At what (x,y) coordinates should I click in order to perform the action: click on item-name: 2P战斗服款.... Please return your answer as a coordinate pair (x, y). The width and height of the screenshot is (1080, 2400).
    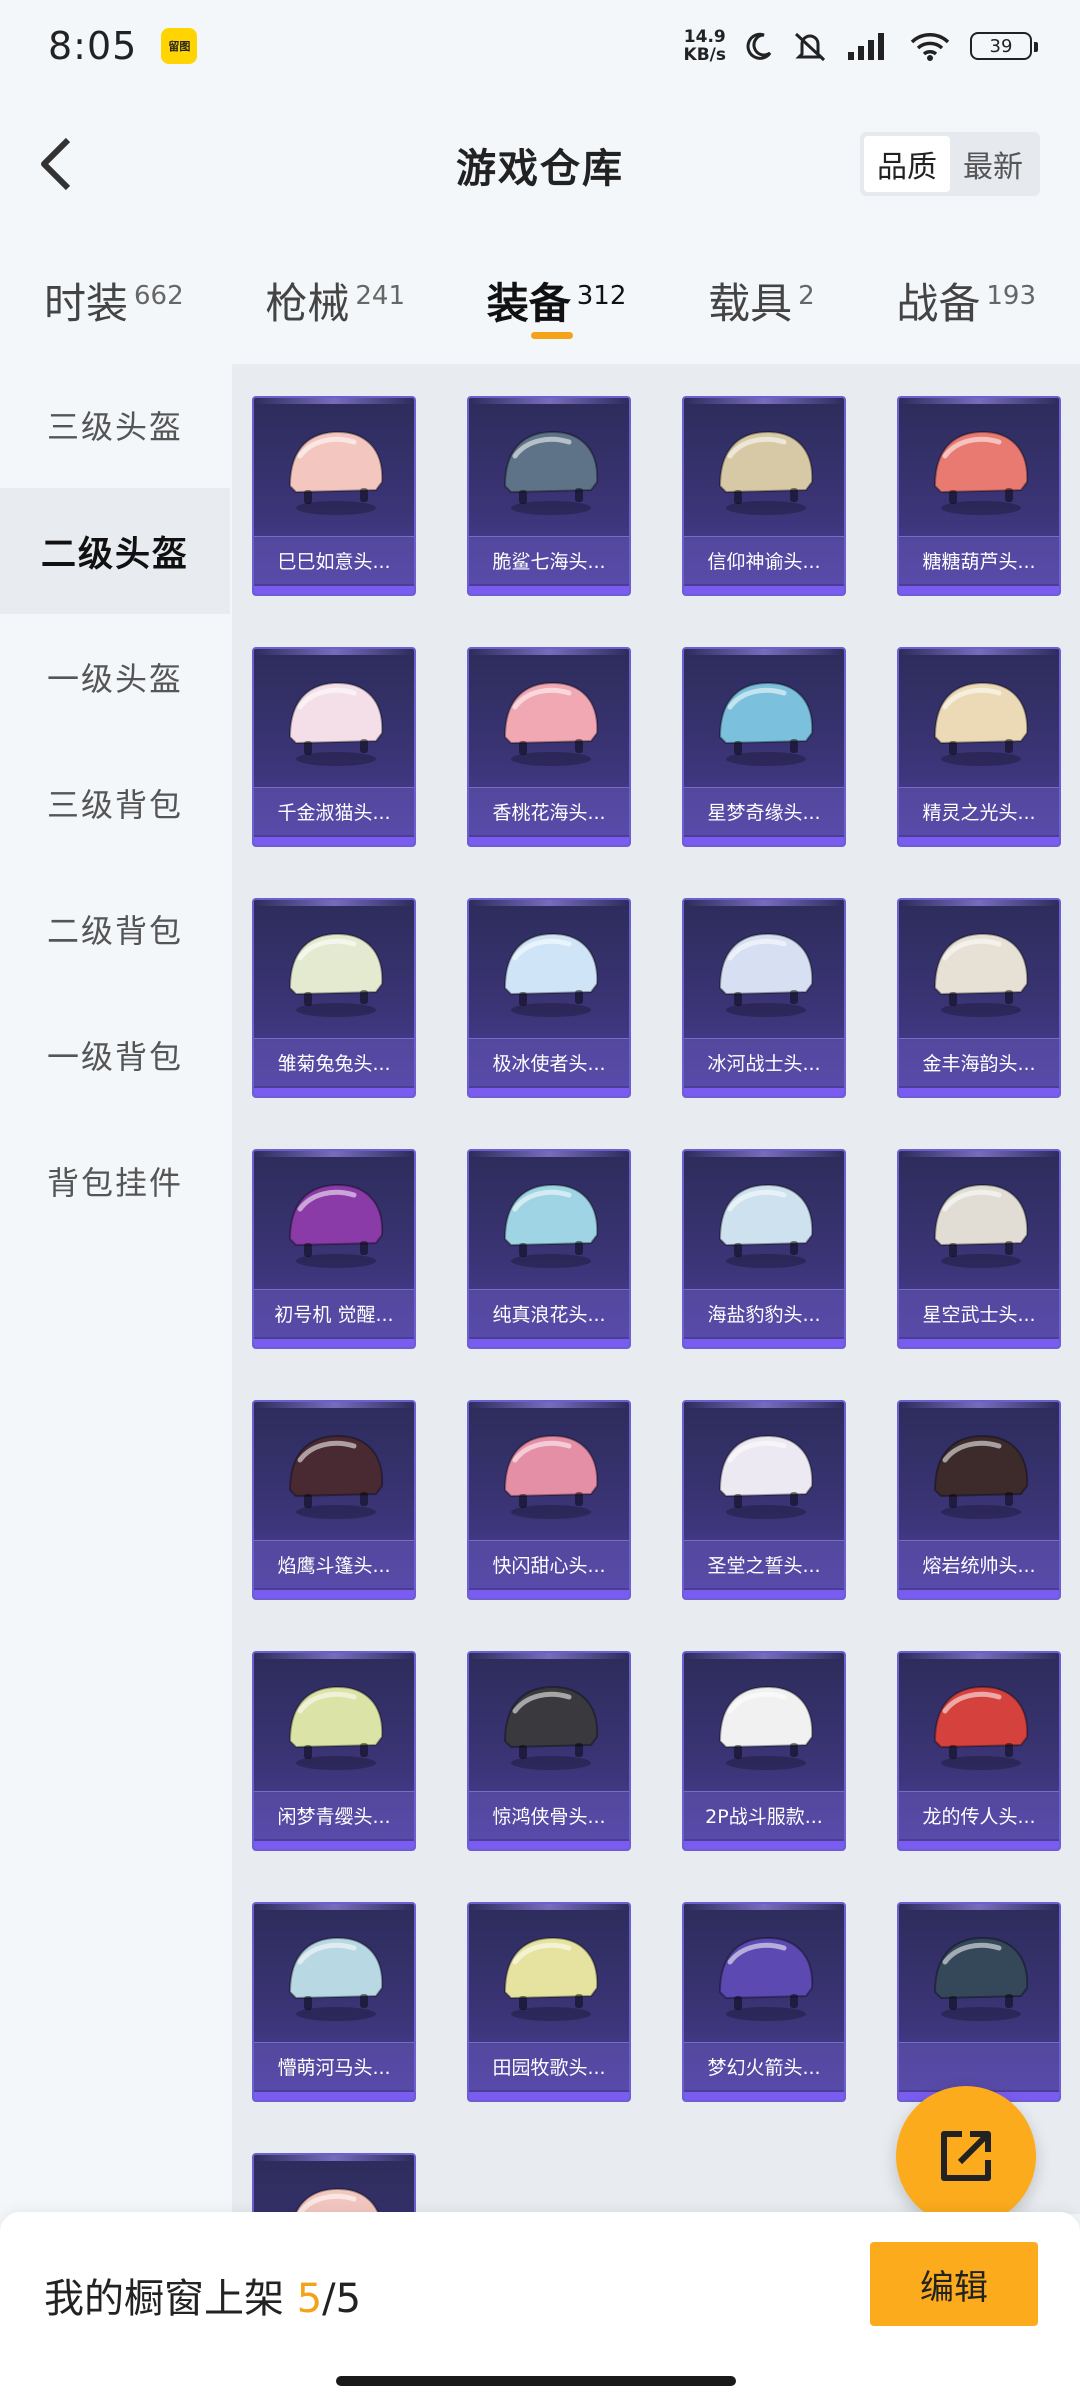
    Looking at the image, I should click on (764, 1815).